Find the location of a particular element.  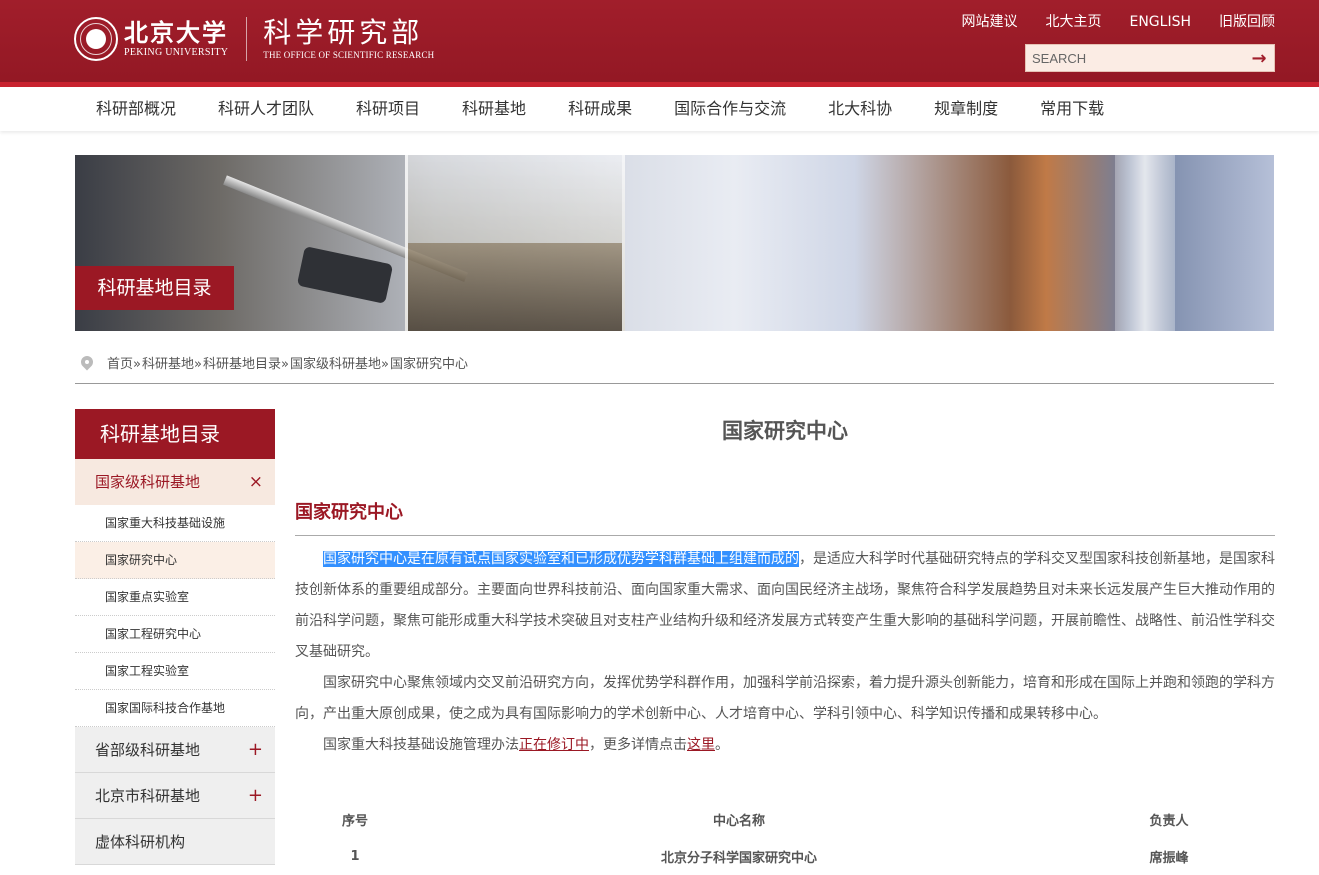

sidebar-group-national: 国家级科研基地 × is located at coordinates (175, 482).